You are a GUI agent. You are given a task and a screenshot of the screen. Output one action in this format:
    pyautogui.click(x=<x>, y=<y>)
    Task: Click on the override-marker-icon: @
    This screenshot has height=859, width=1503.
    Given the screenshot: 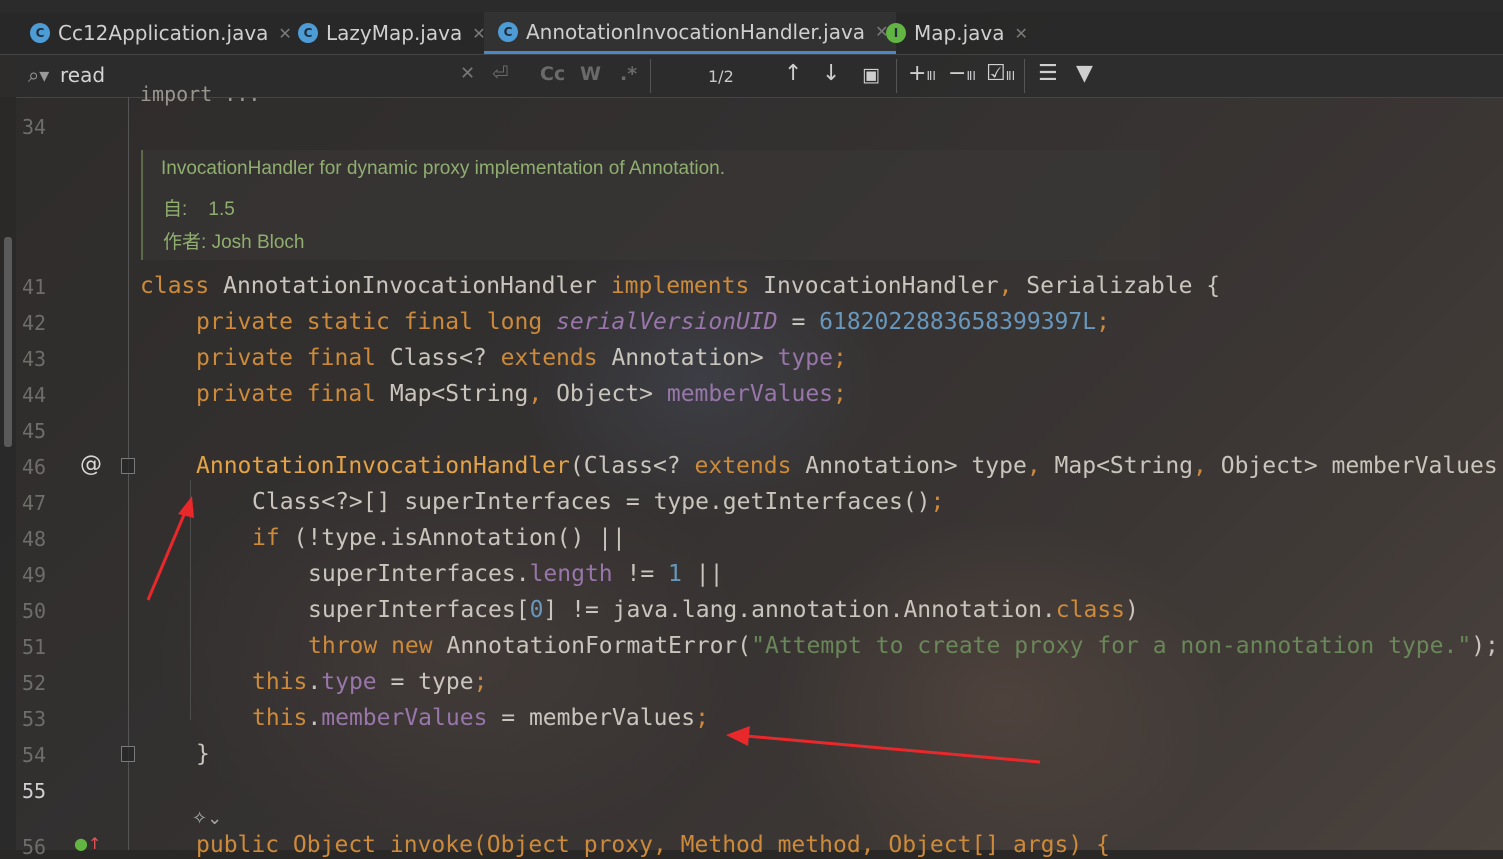 What is the action you would take?
    pyautogui.click(x=91, y=464)
    